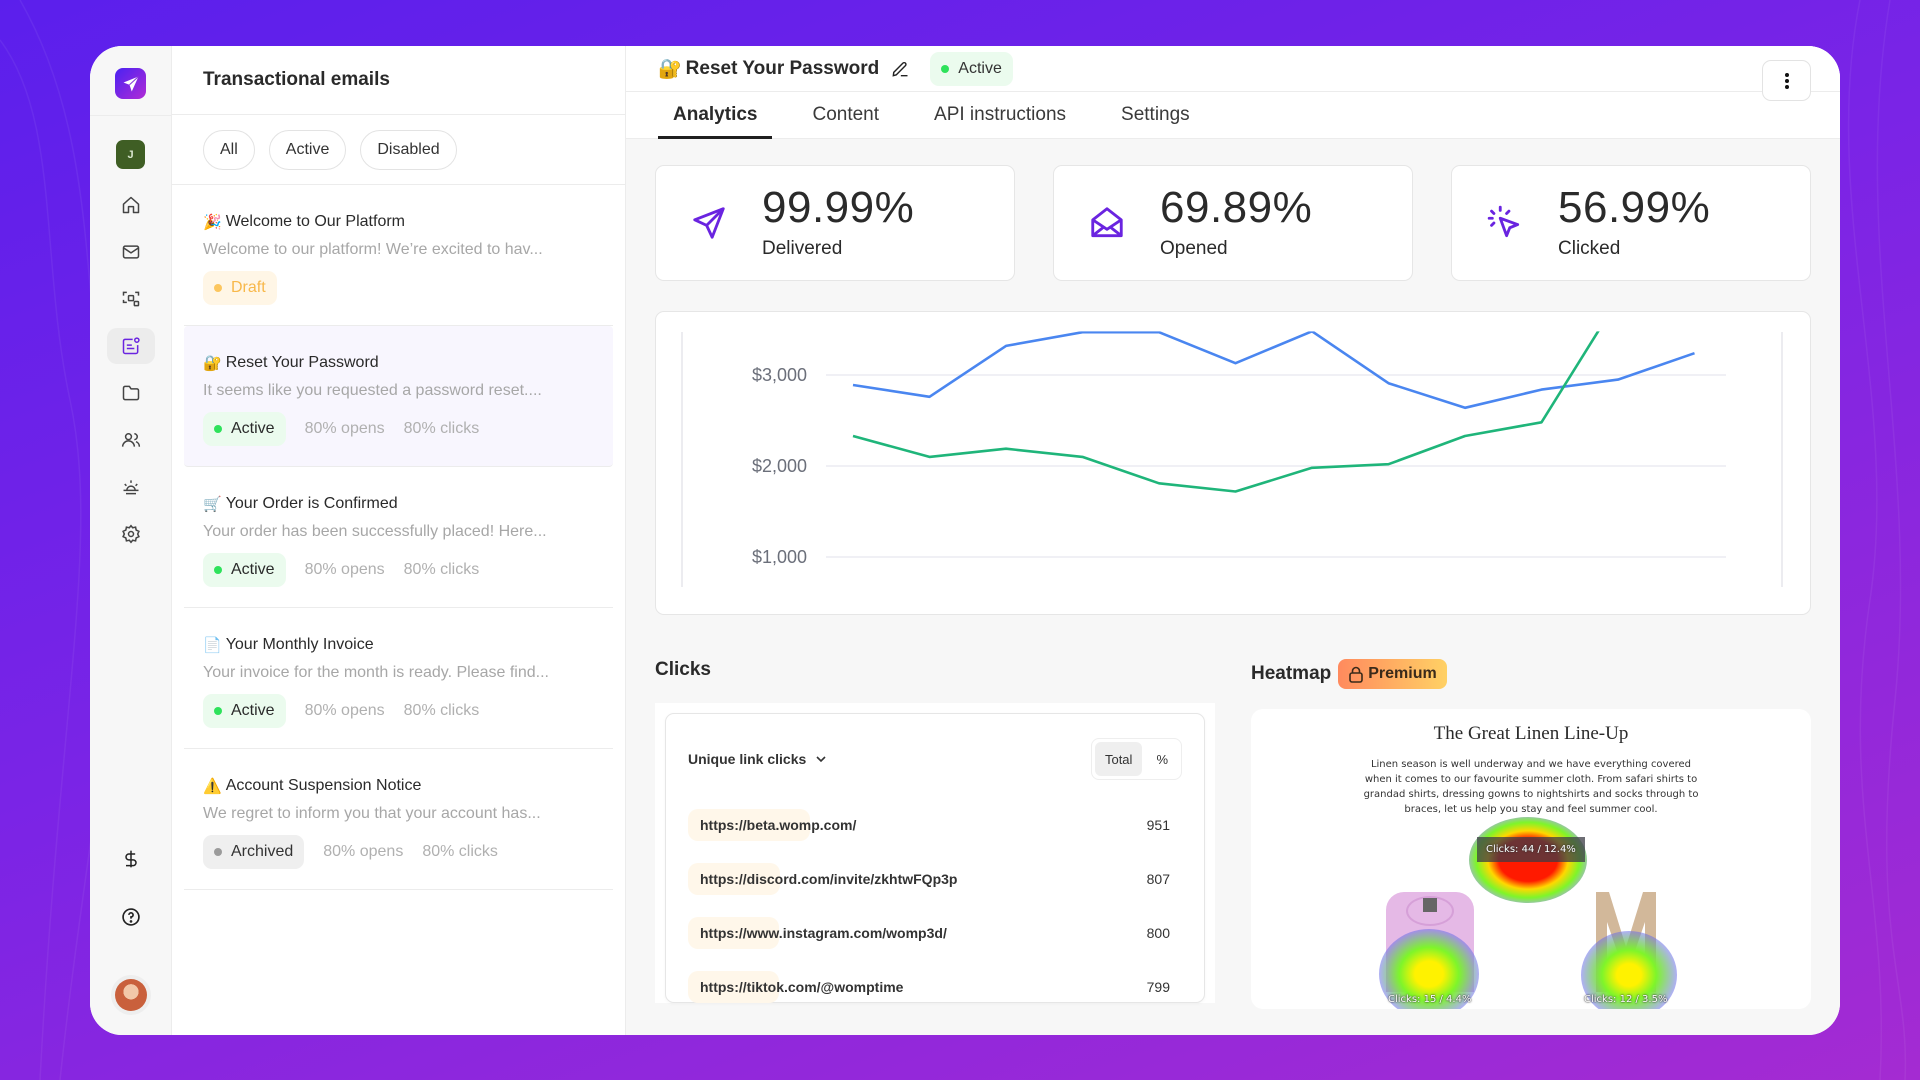 The image size is (1920, 1080). What do you see at coordinates (398, 80) in the screenshot?
I see `list-header: Transactional emails` at bounding box center [398, 80].